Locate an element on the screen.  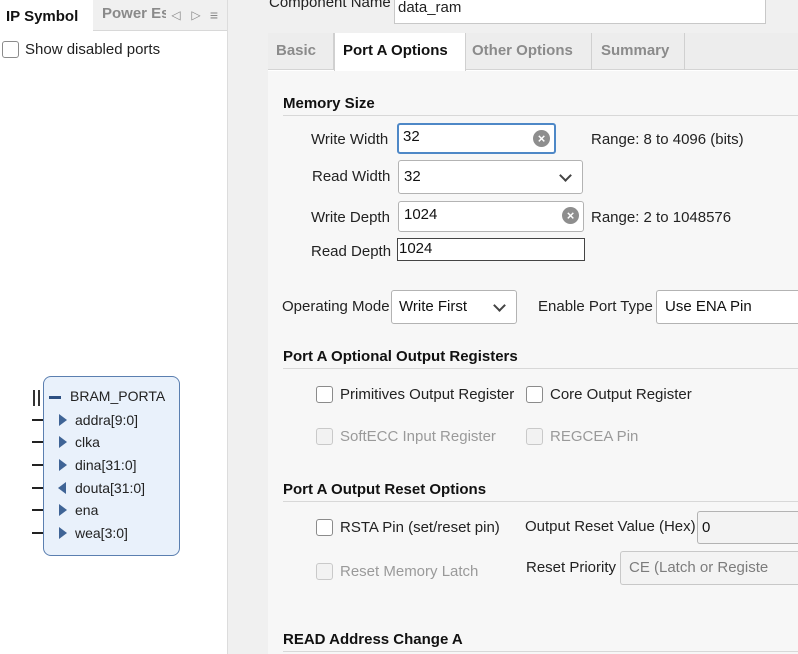
output-reset-value-input: 0 is located at coordinates (747, 527).